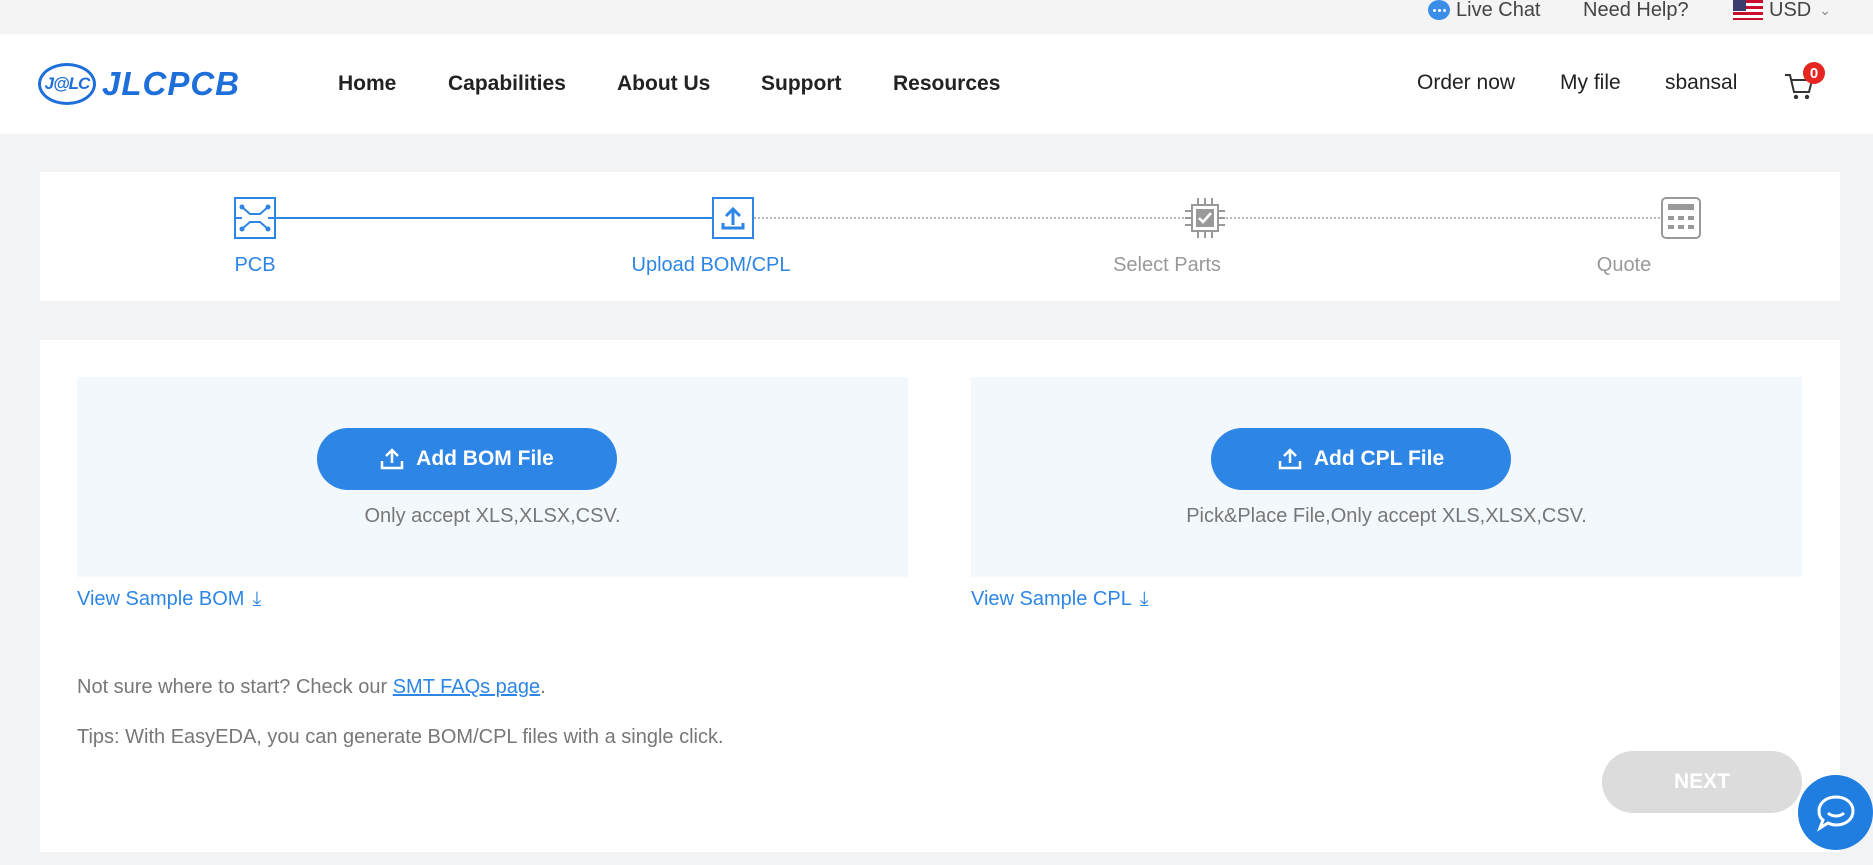  I want to click on bom-drop-zone: Add BOM File Only accept XLS,XLSX,CSV., so click(492, 477).